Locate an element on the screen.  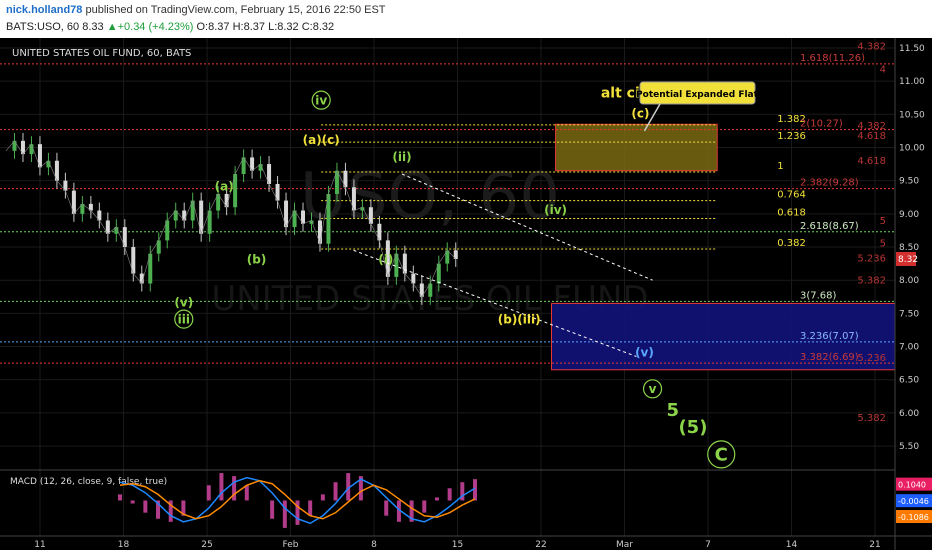
extension-label: 3.382(6.69) is located at coordinates (829, 357).